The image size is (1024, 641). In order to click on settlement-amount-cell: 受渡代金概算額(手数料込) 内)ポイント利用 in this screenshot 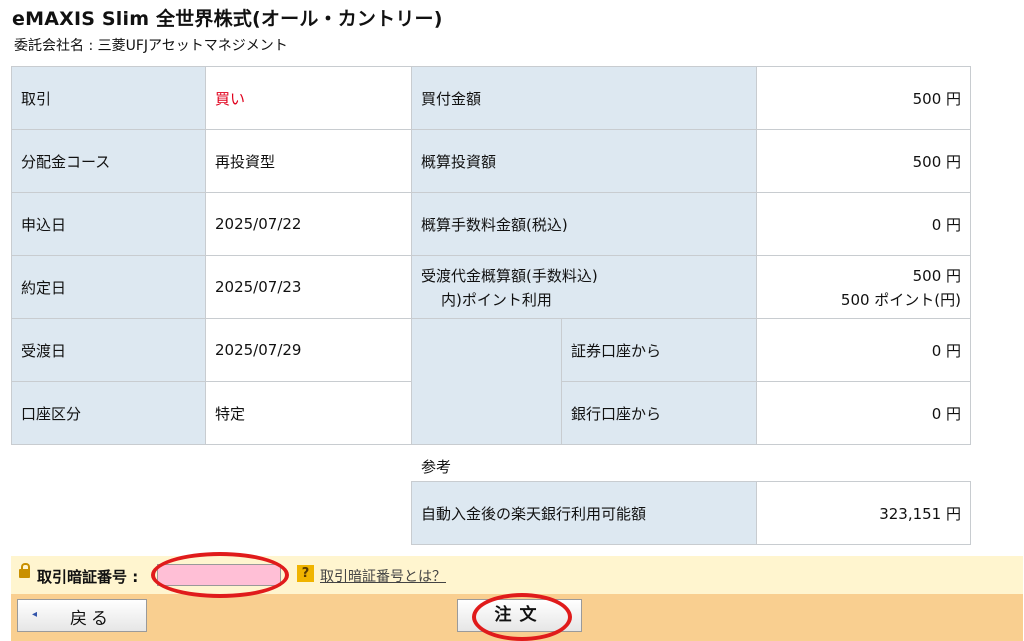, I will do `click(584, 287)`.